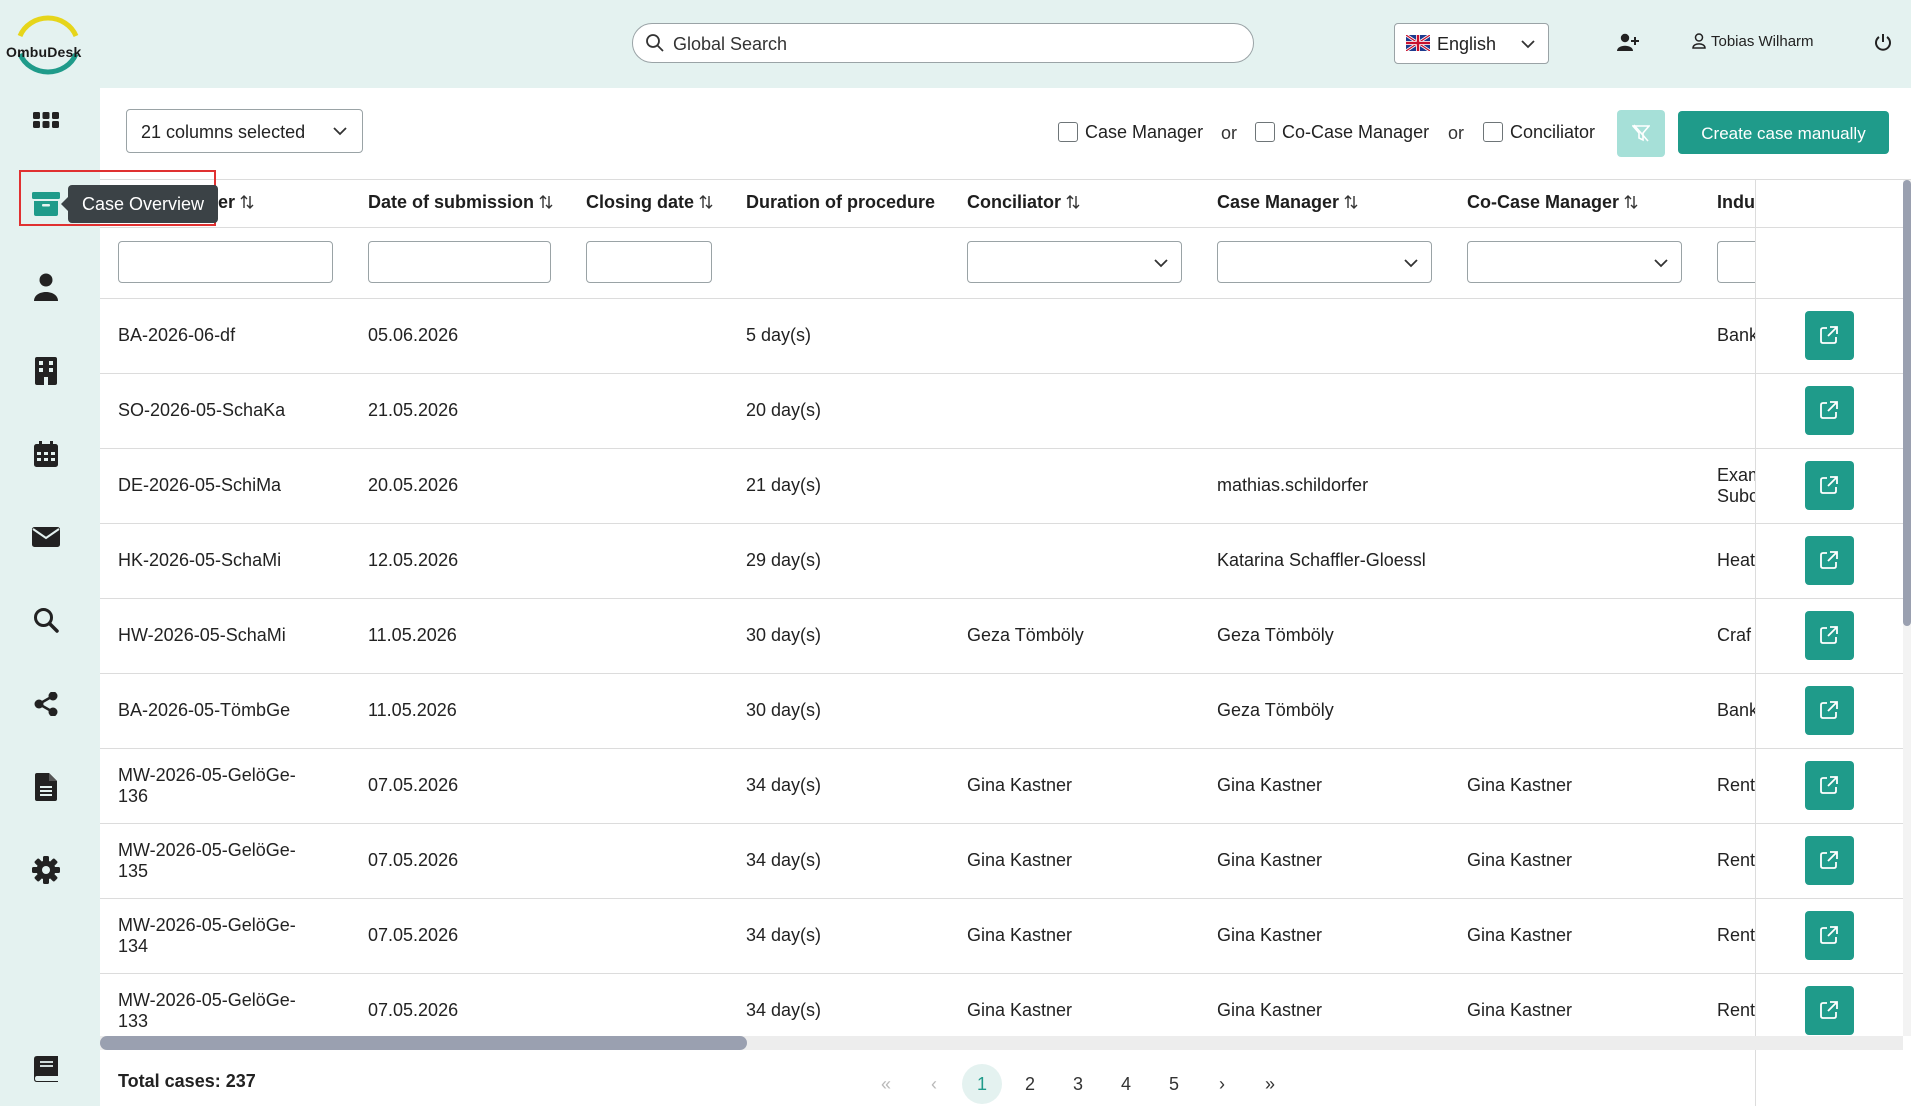 This screenshot has height=1106, width=1911. I want to click on sidebar-item-documents, so click(46, 787).